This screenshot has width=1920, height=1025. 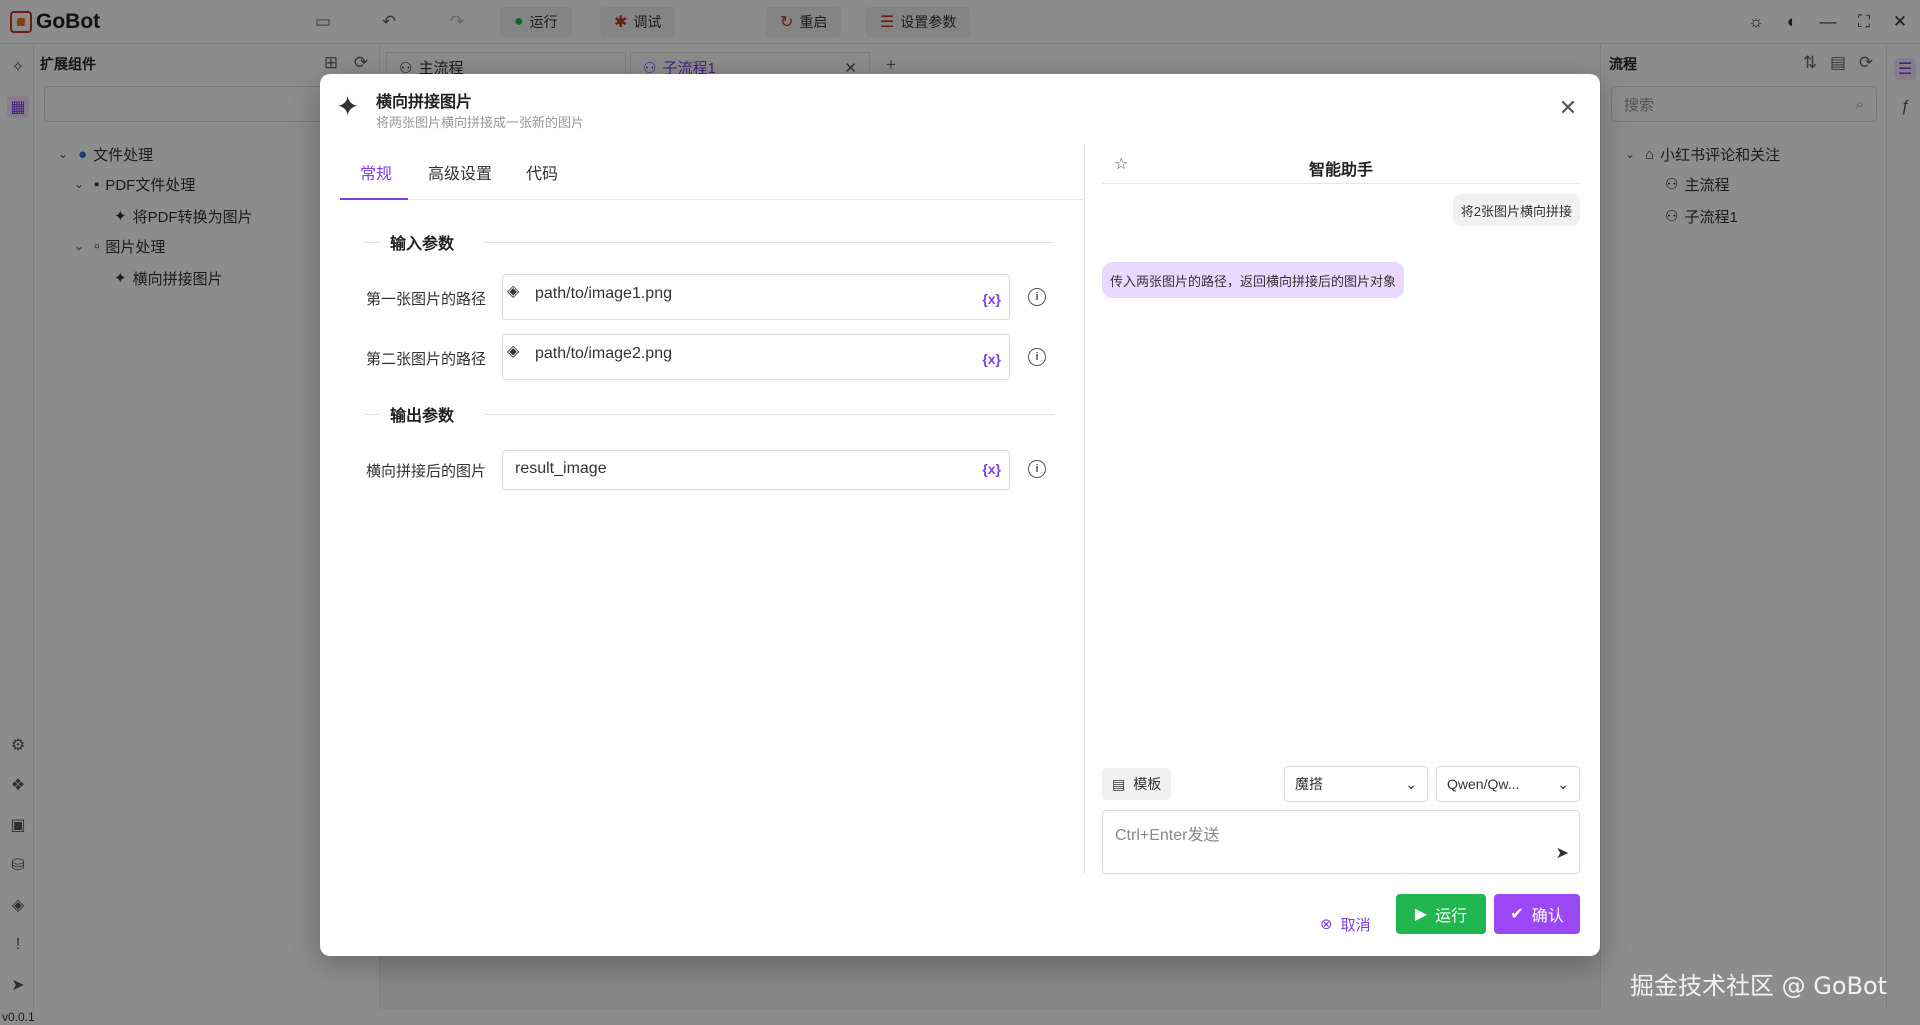 What do you see at coordinates (1147, 784) in the screenshot?
I see `template-label: 模板` at bounding box center [1147, 784].